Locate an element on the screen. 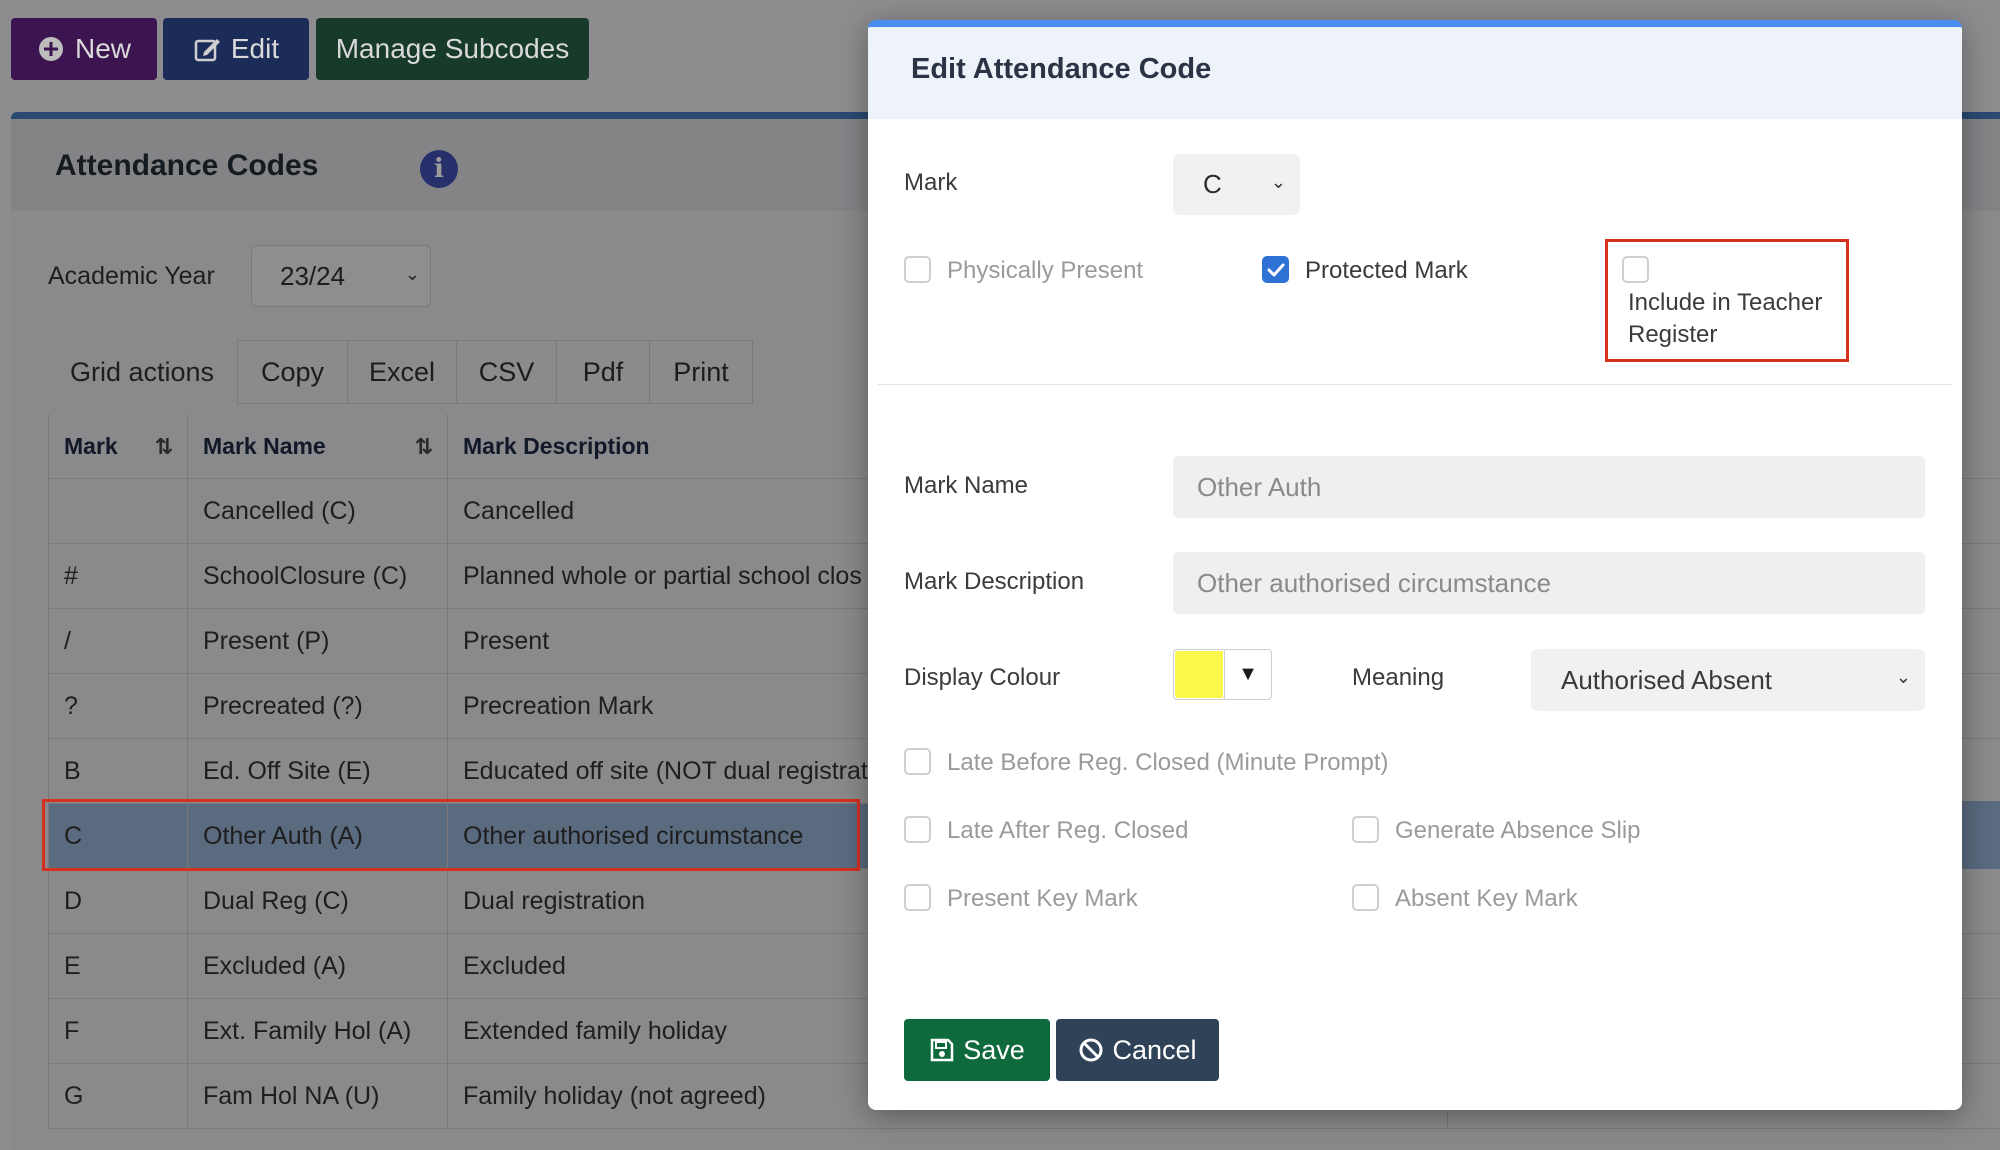  check-icon is located at coordinates (1276, 270).